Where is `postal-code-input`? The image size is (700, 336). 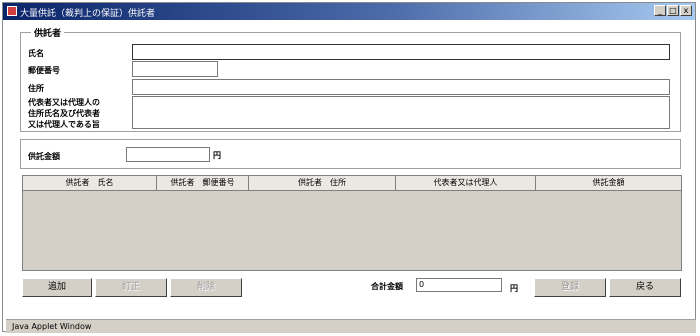 postal-code-input is located at coordinates (175, 69).